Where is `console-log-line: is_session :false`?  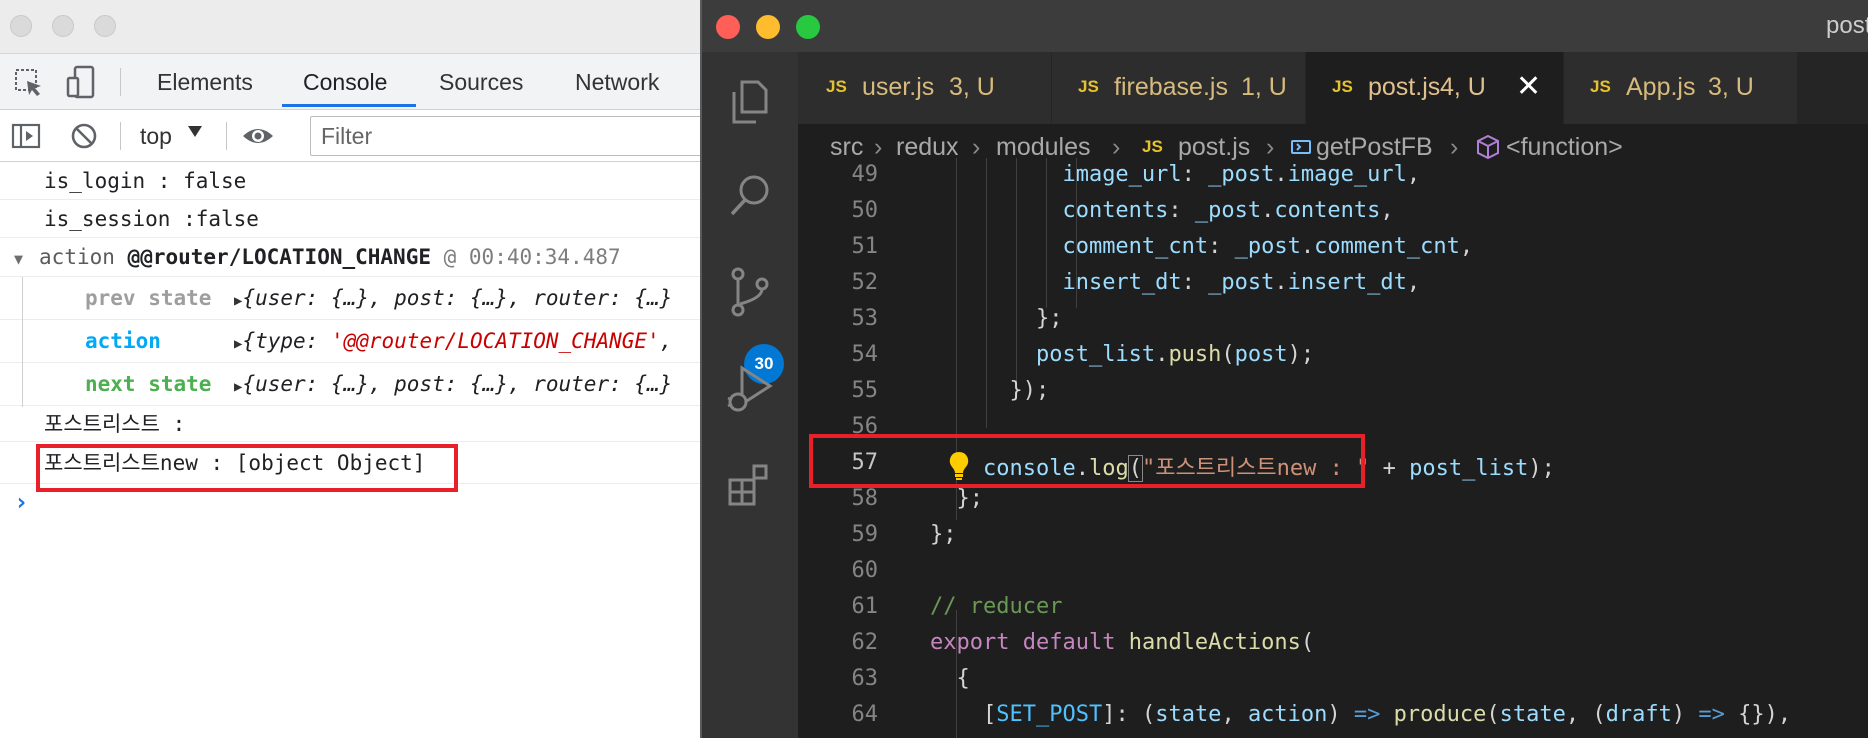
console-log-line: is_session :false is located at coordinates (350, 219).